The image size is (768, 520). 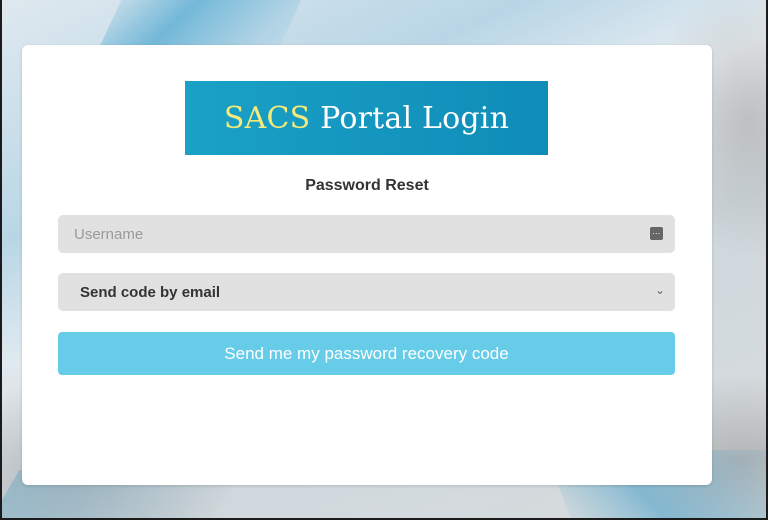 I want to click on logo-text: SACS Portal Login, so click(x=366, y=118).